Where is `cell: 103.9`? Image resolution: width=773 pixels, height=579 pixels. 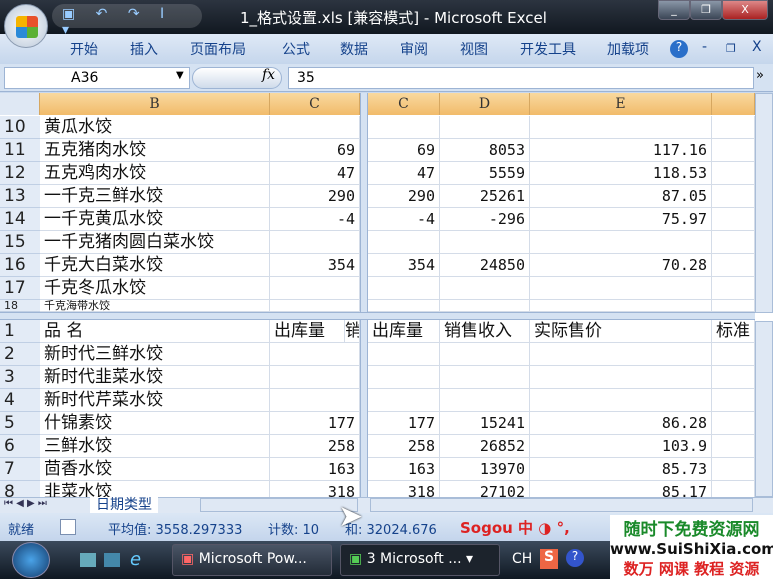
cell: 103.9 is located at coordinates (621, 446).